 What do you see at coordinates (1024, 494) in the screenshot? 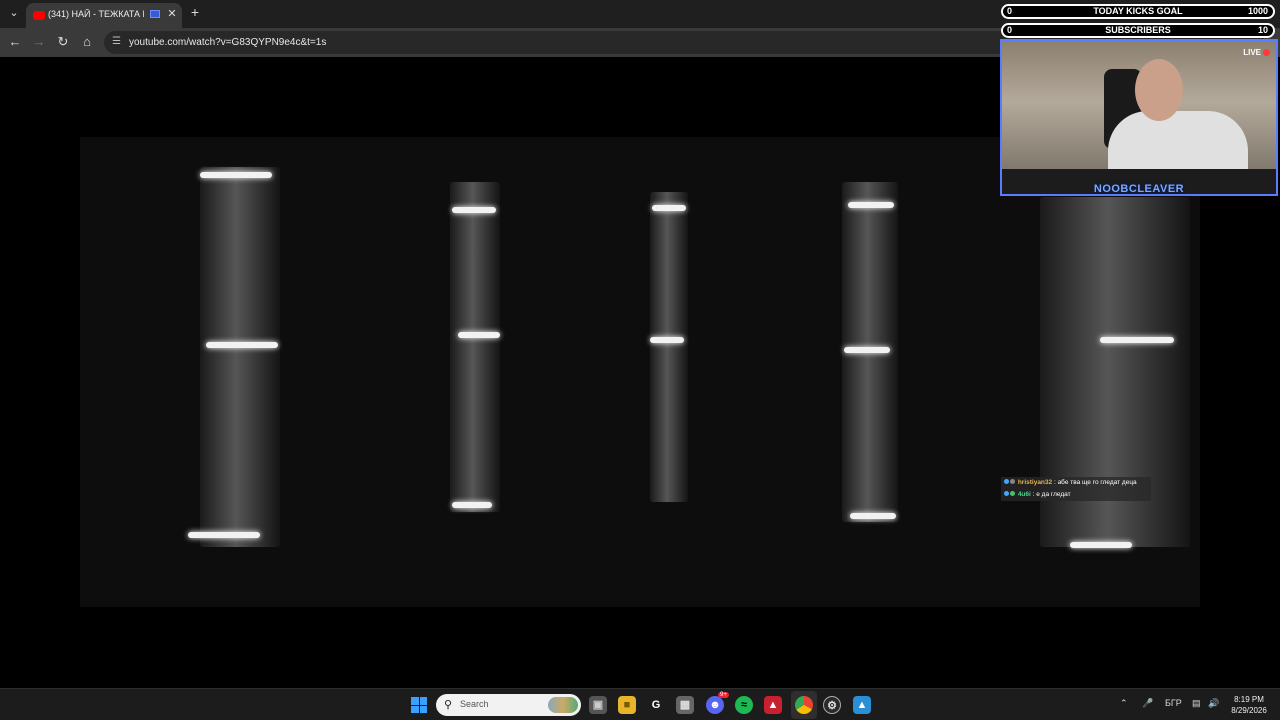
I see `chat-username: 4u6i` at bounding box center [1024, 494].